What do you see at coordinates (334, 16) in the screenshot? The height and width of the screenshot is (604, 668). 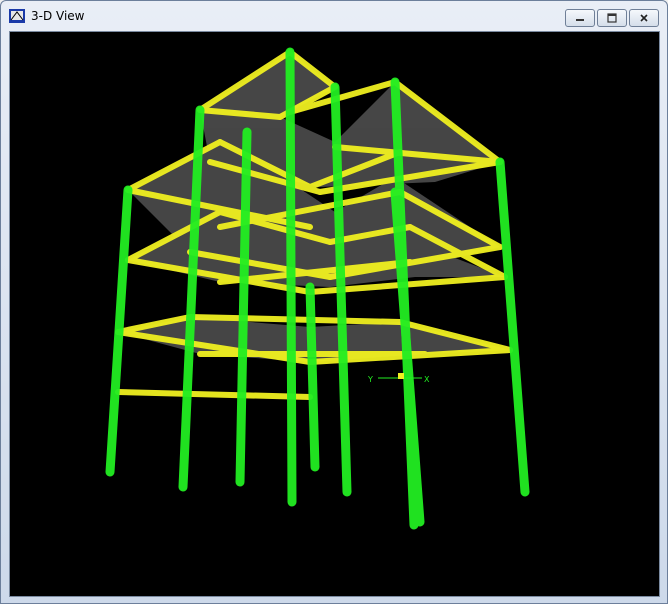 I see `titlebar: 3-D View` at bounding box center [334, 16].